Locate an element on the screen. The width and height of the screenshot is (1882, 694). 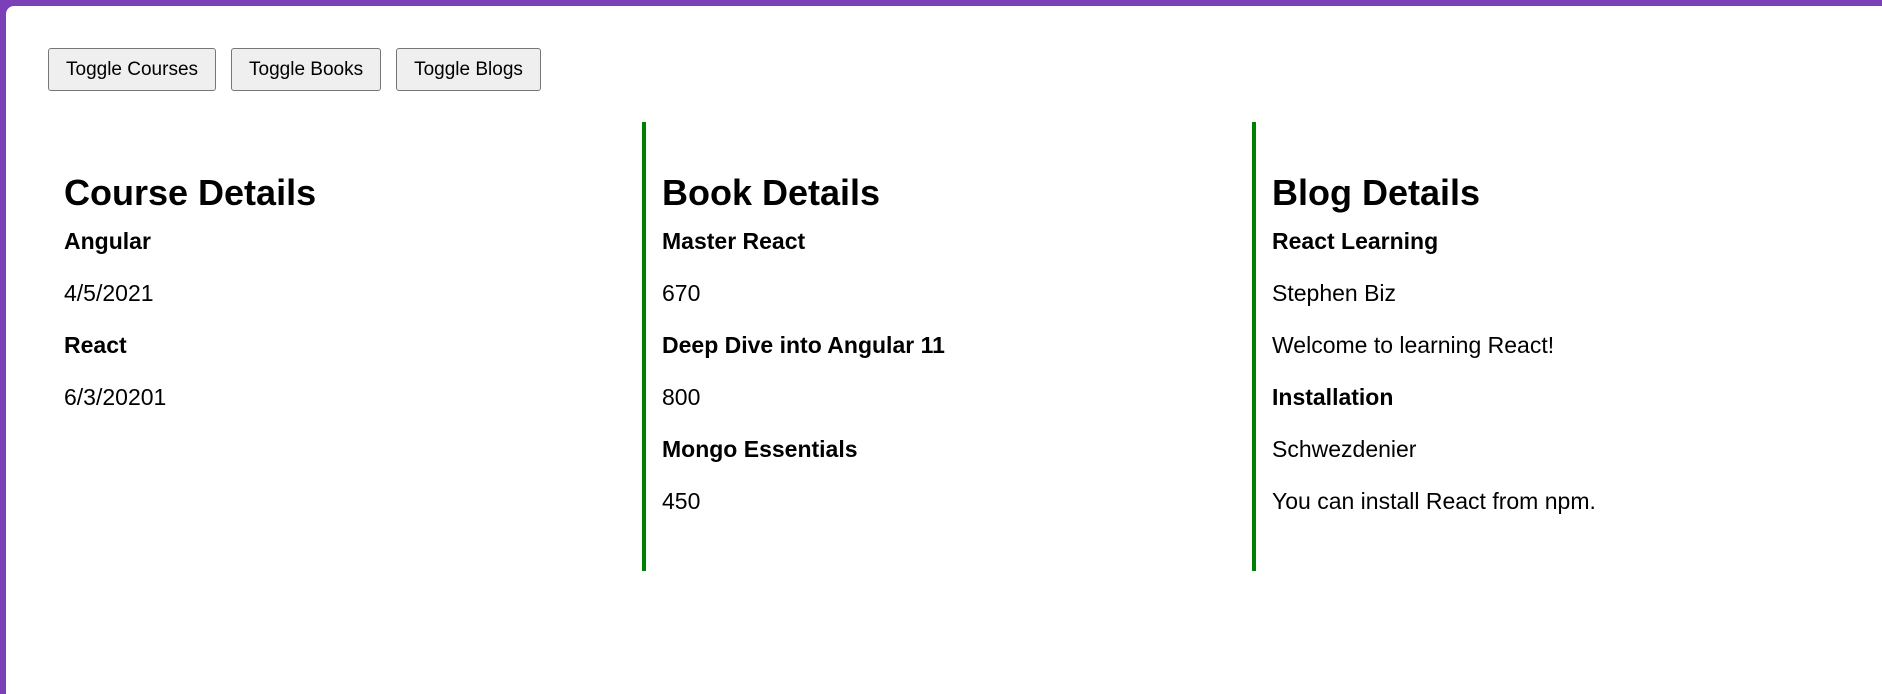
course-date: 6/3/20201 is located at coordinates (115, 397).